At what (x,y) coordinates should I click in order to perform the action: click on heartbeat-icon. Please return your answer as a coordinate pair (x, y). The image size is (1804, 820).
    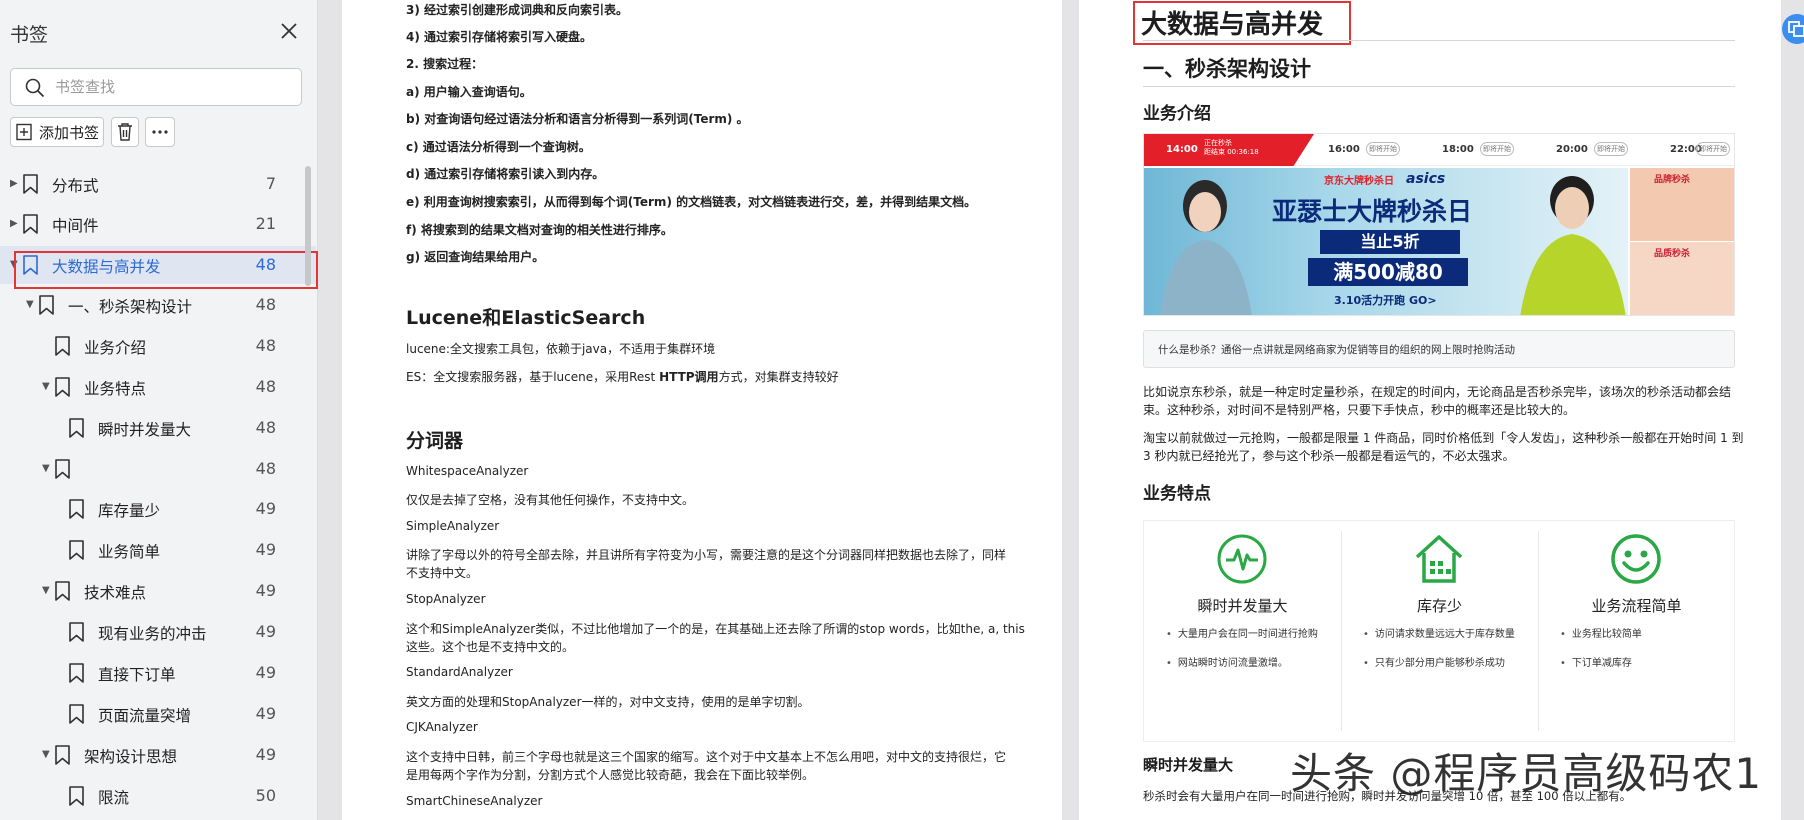
    Looking at the image, I should click on (1242, 559).